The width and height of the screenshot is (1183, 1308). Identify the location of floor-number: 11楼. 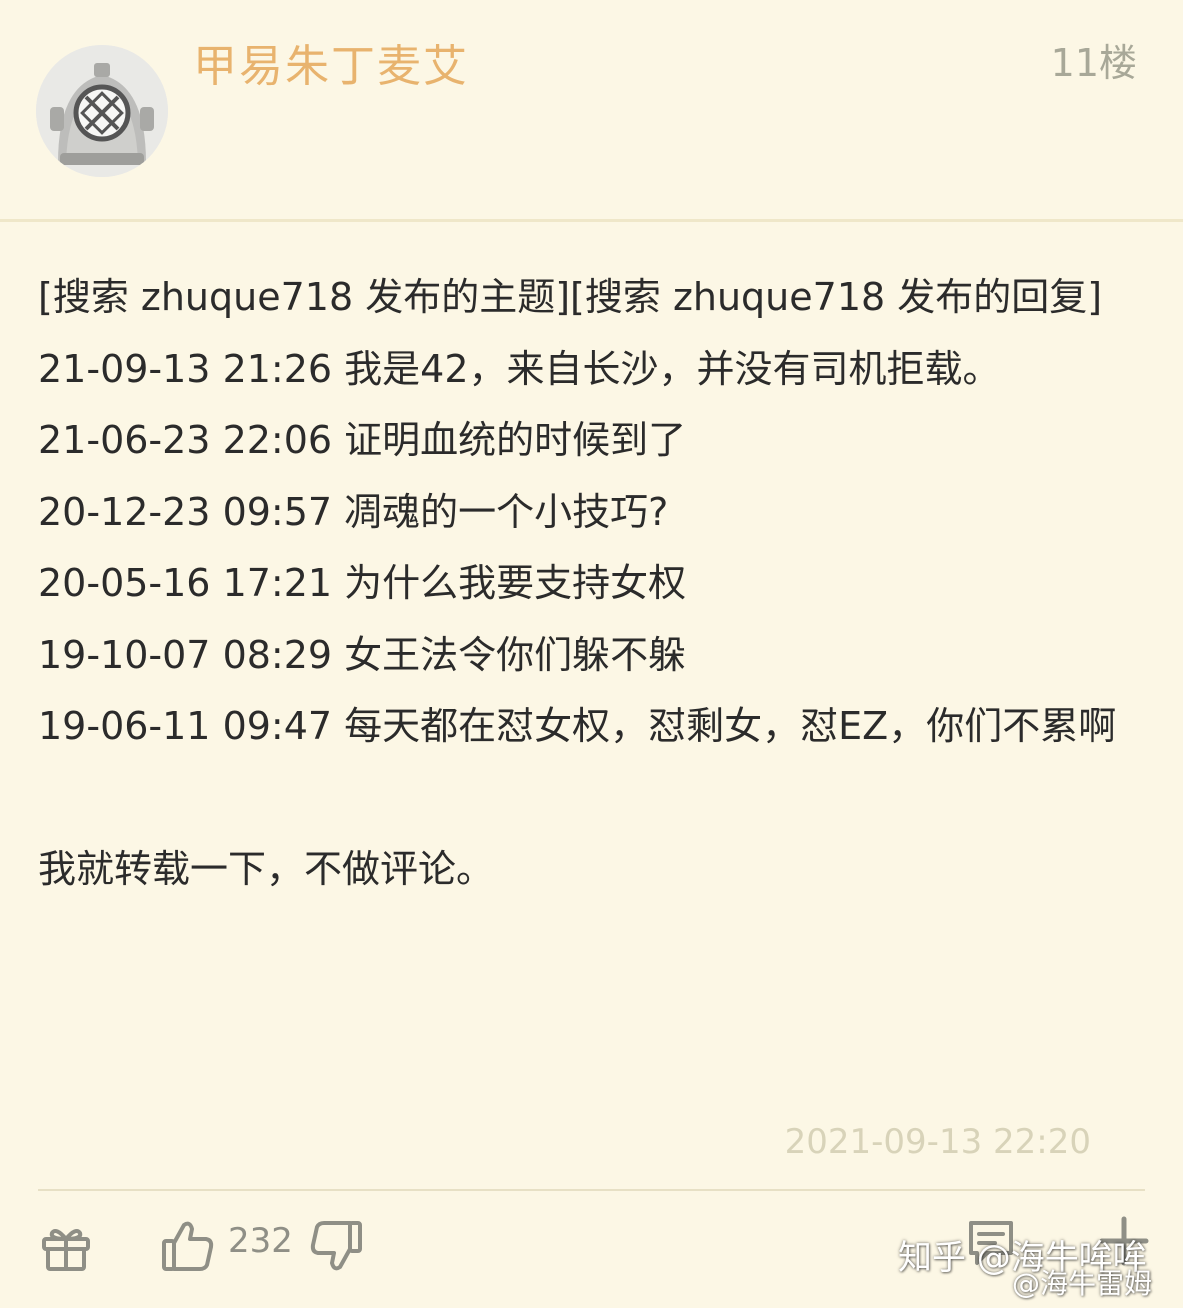
(1093, 63).